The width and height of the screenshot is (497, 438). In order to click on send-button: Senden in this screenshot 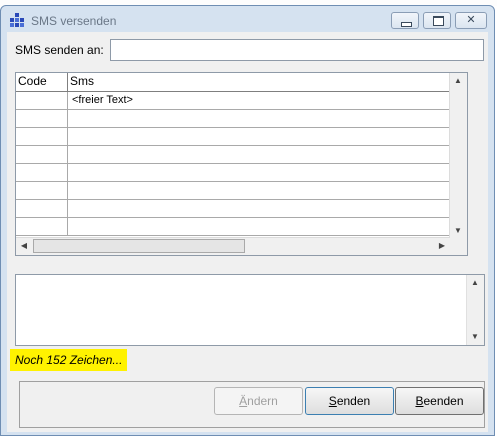, I will do `click(349, 401)`.